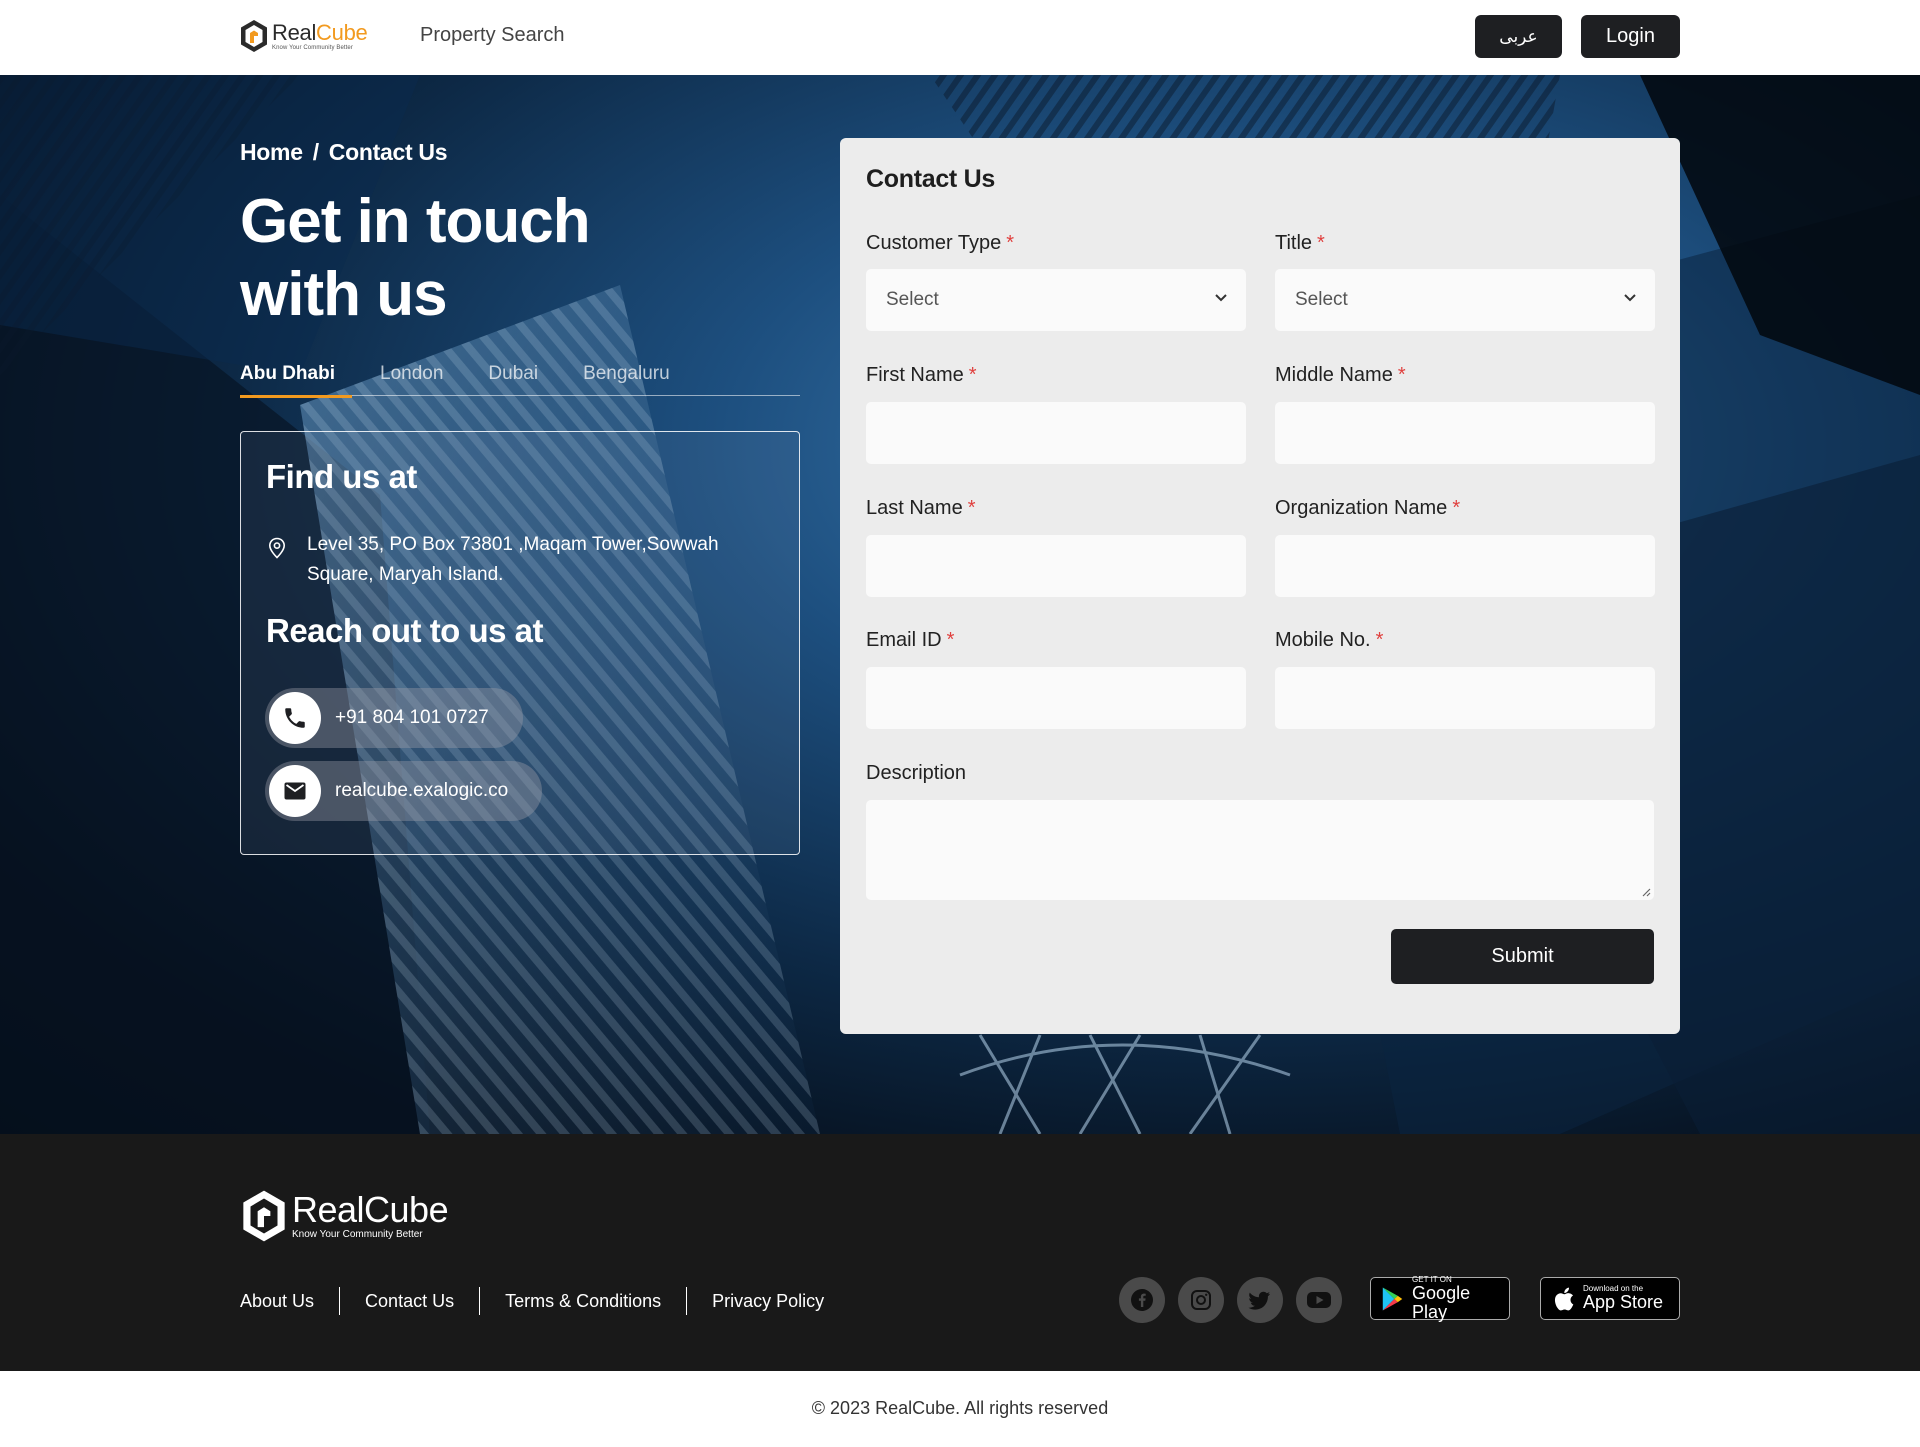 Image resolution: width=1920 pixels, height=1447 pixels. Describe the element at coordinates (342, 32) in the screenshot. I see `logo-word-cube: Cube` at that location.